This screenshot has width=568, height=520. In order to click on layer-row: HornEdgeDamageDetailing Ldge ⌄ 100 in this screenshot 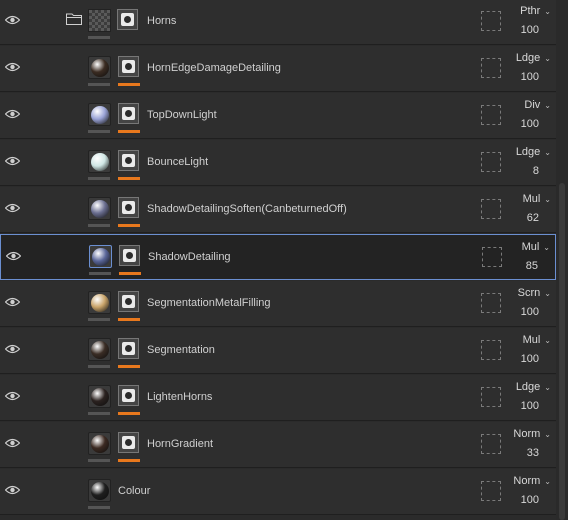, I will do `click(278, 69)`.